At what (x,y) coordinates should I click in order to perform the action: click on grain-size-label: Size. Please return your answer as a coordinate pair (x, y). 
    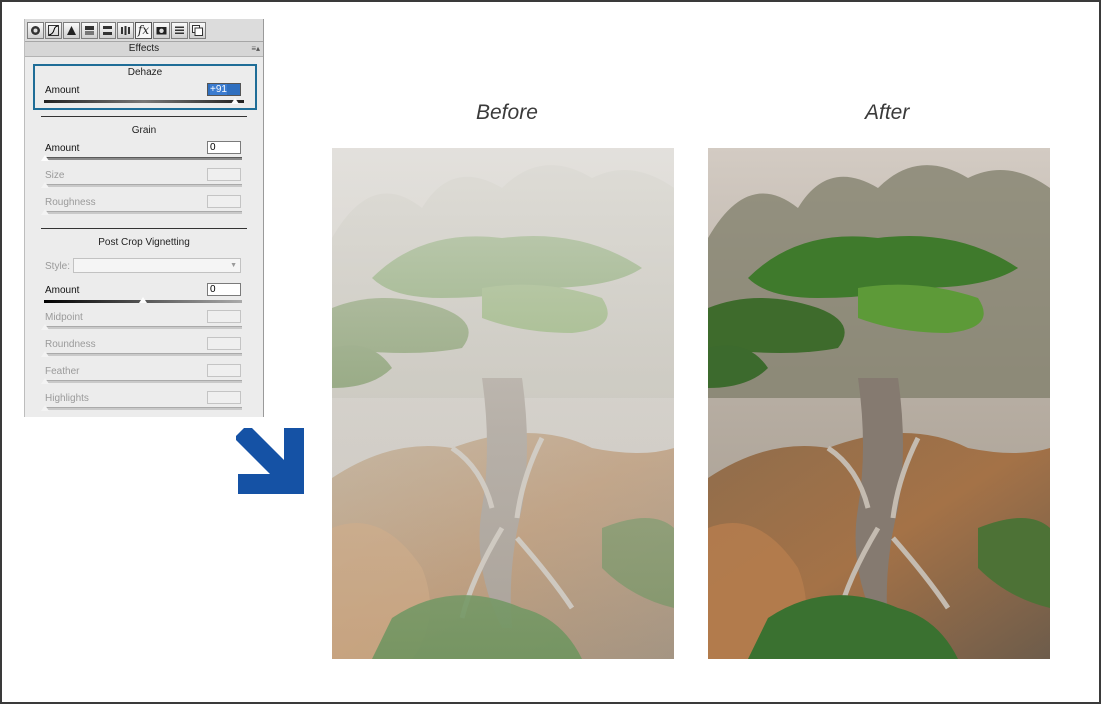
    Looking at the image, I should click on (55, 175).